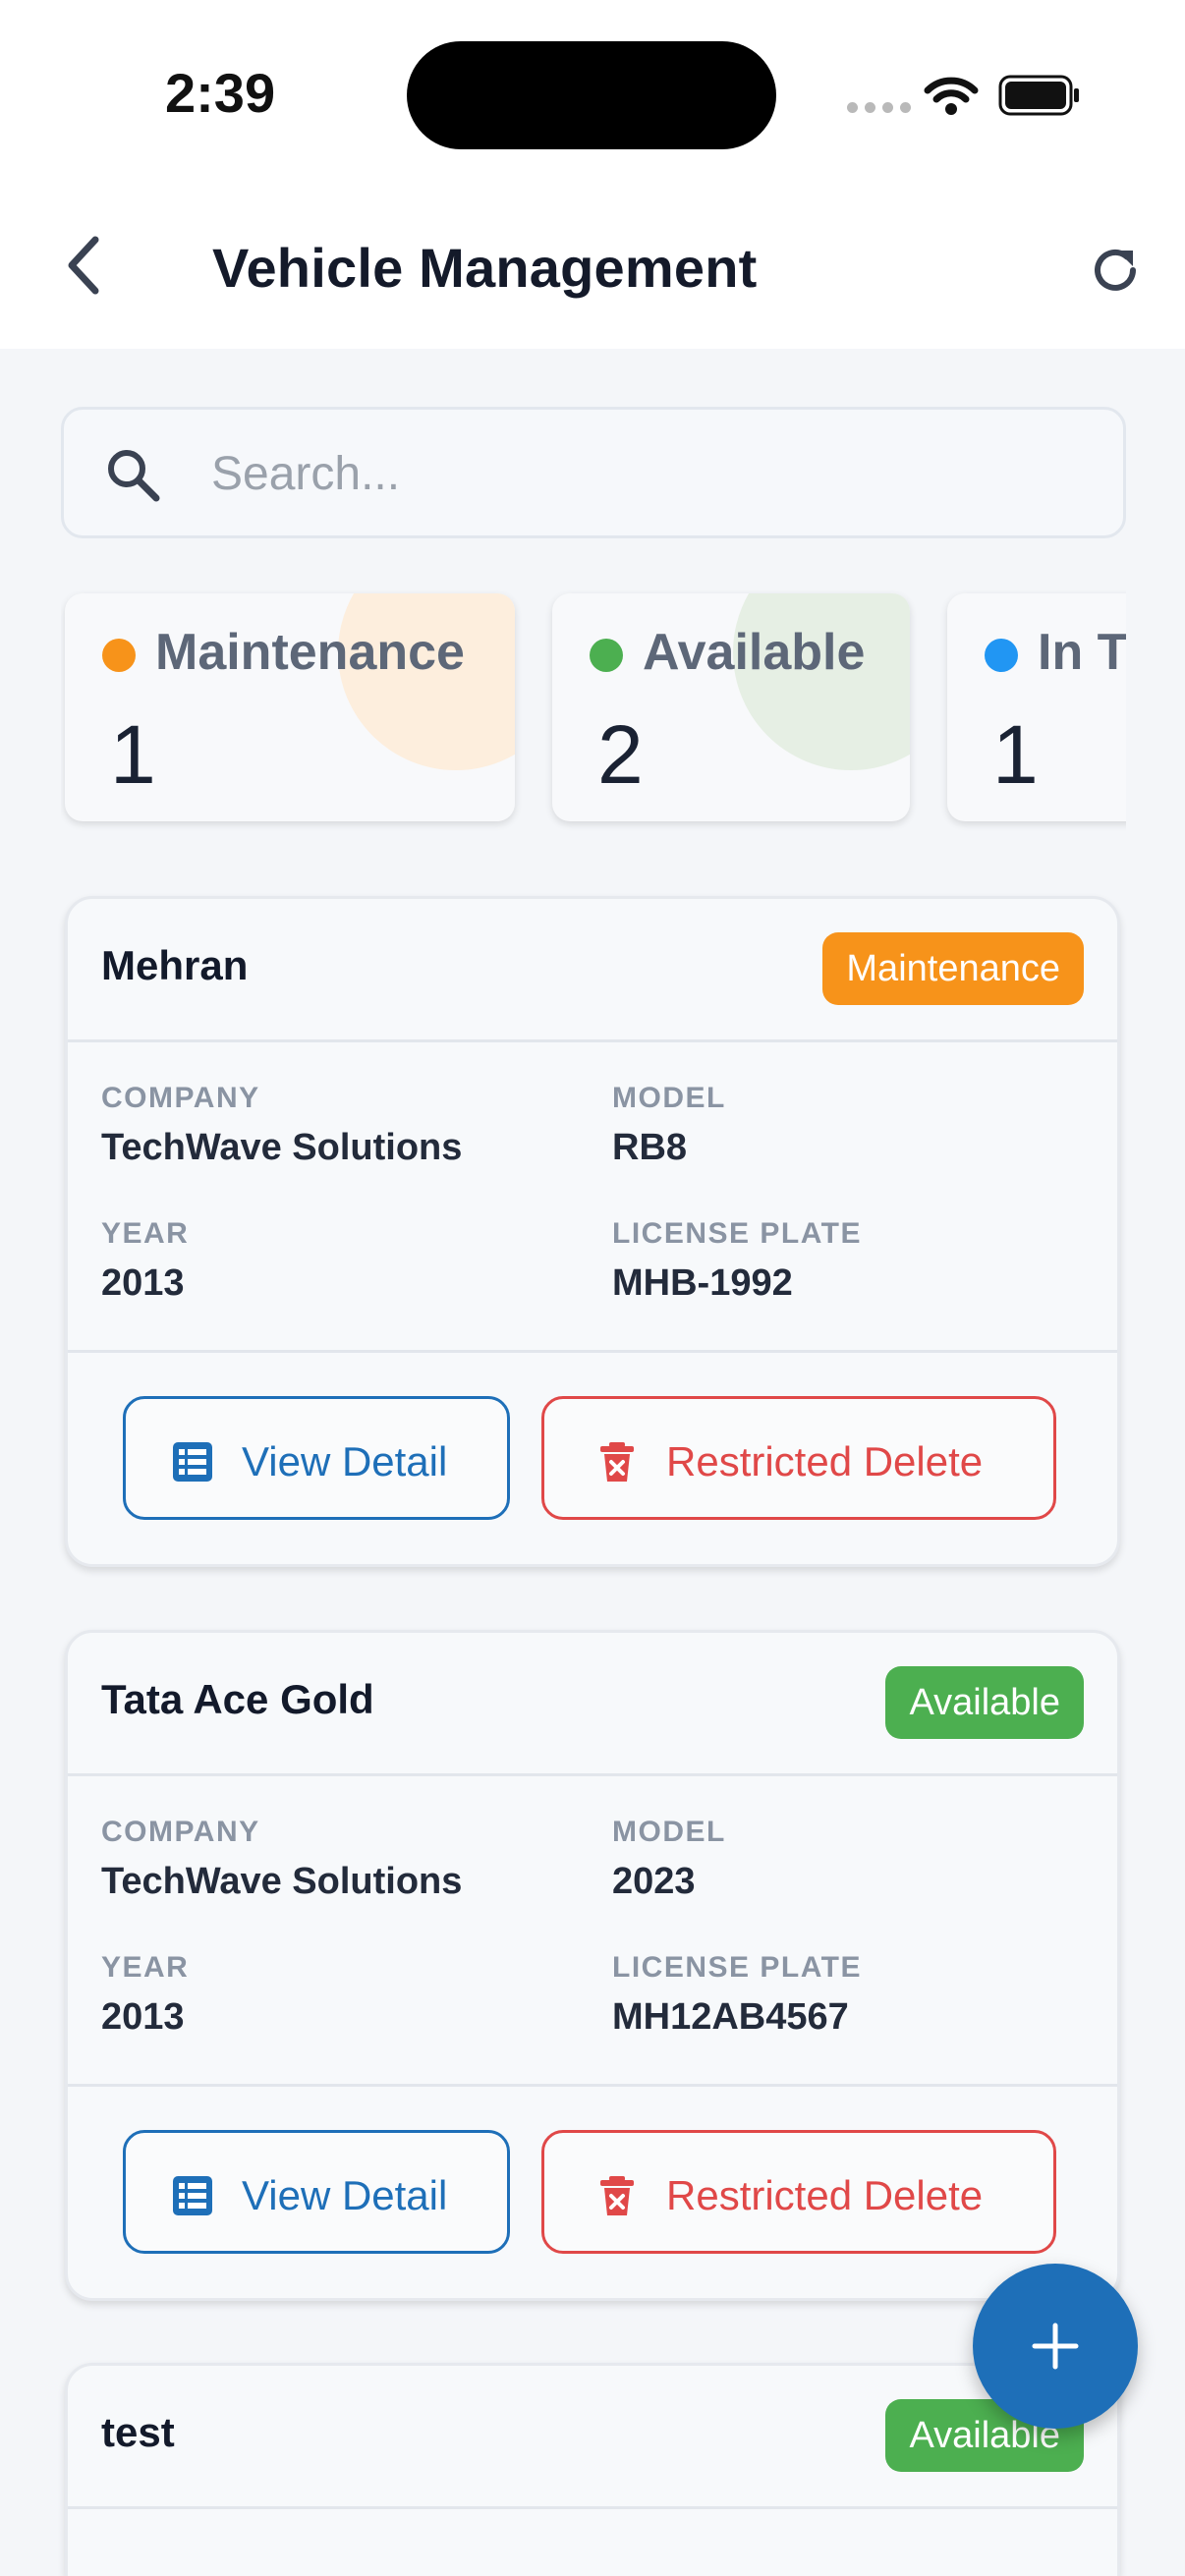  Describe the element at coordinates (755, 652) in the screenshot. I see `stat-label: Available` at that location.